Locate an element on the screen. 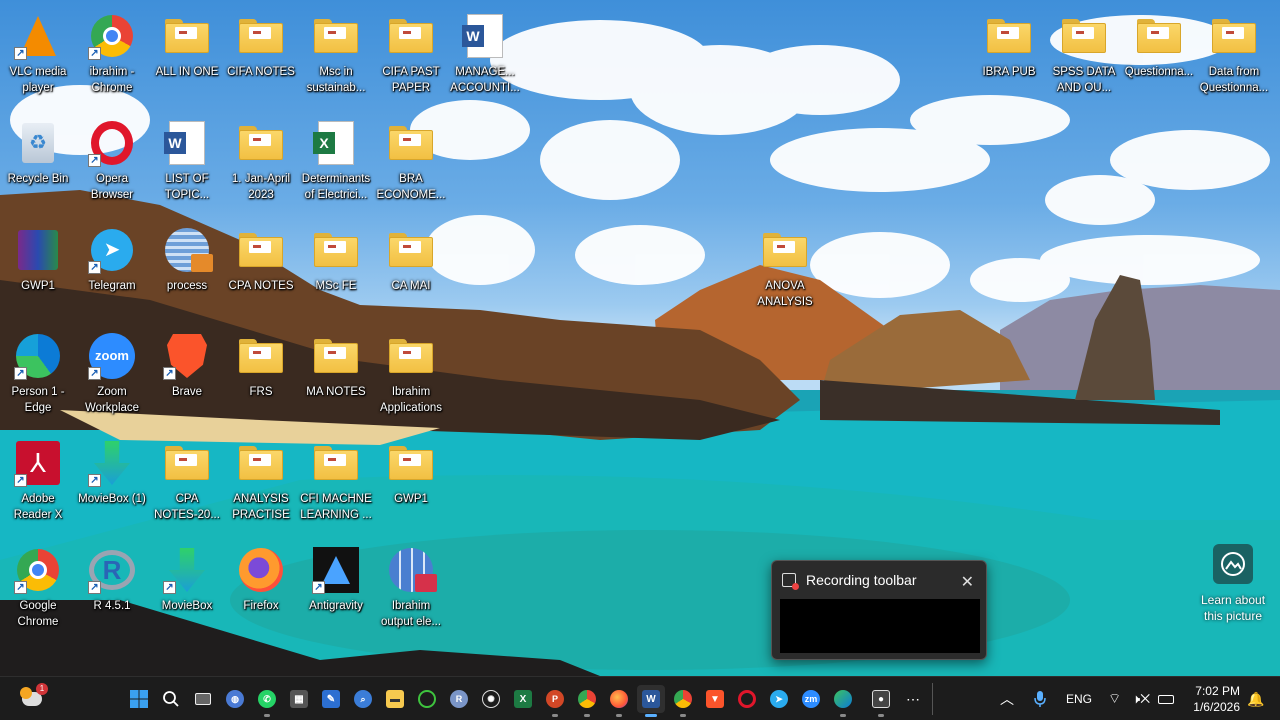  desktop-icon-folder: CPA NOTES is located at coordinates (261, 272).